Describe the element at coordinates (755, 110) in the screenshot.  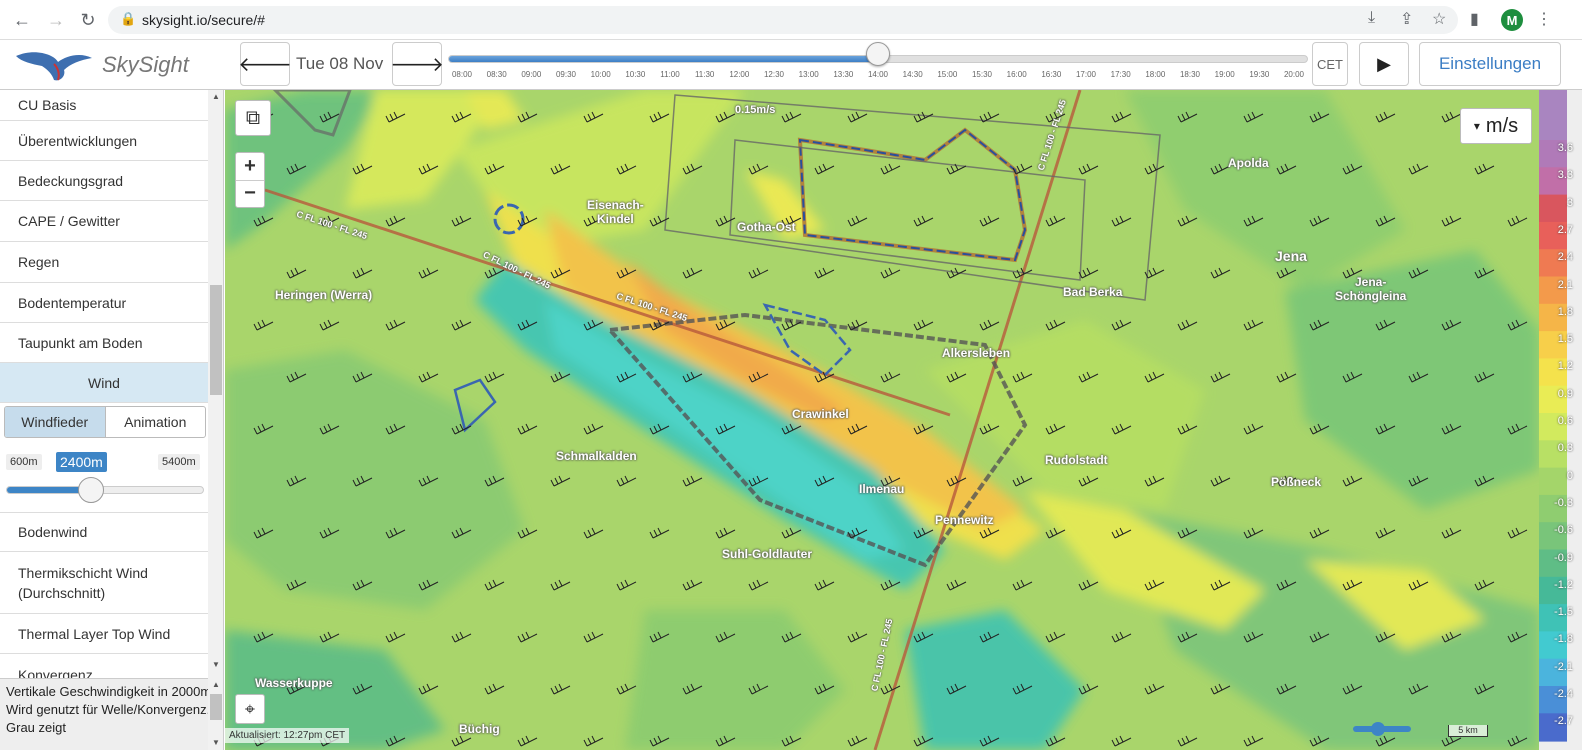
I see `value-label: 0.15m/s` at that location.